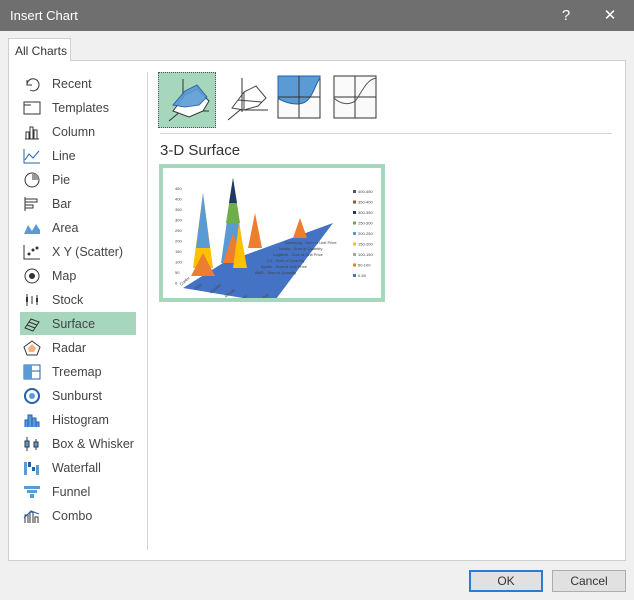 The height and width of the screenshot is (600, 634). I want to click on sidebar-item-pie: Pie, so click(78, 179).